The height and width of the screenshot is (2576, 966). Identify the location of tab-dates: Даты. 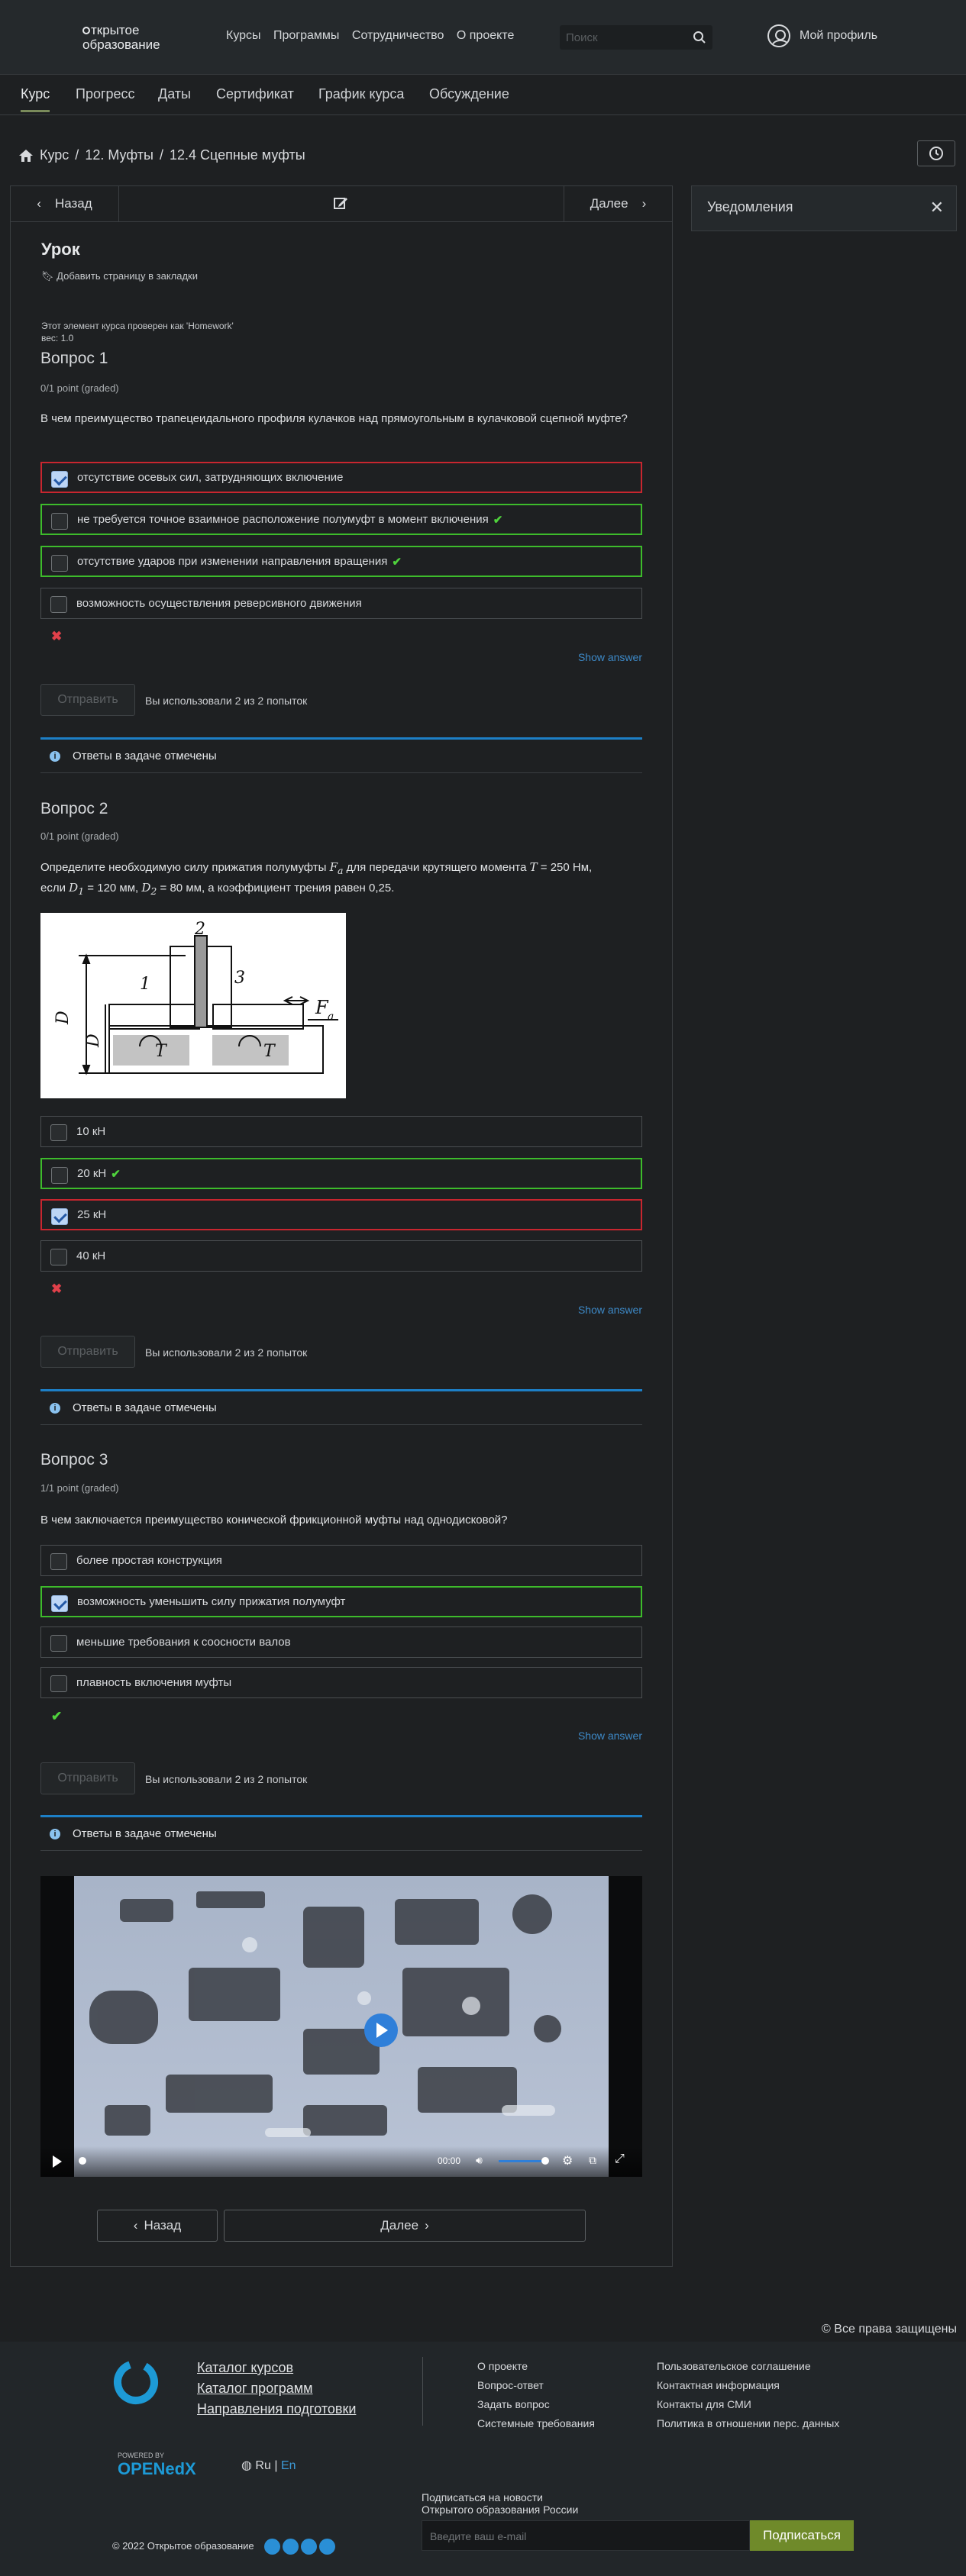
(174, 94).